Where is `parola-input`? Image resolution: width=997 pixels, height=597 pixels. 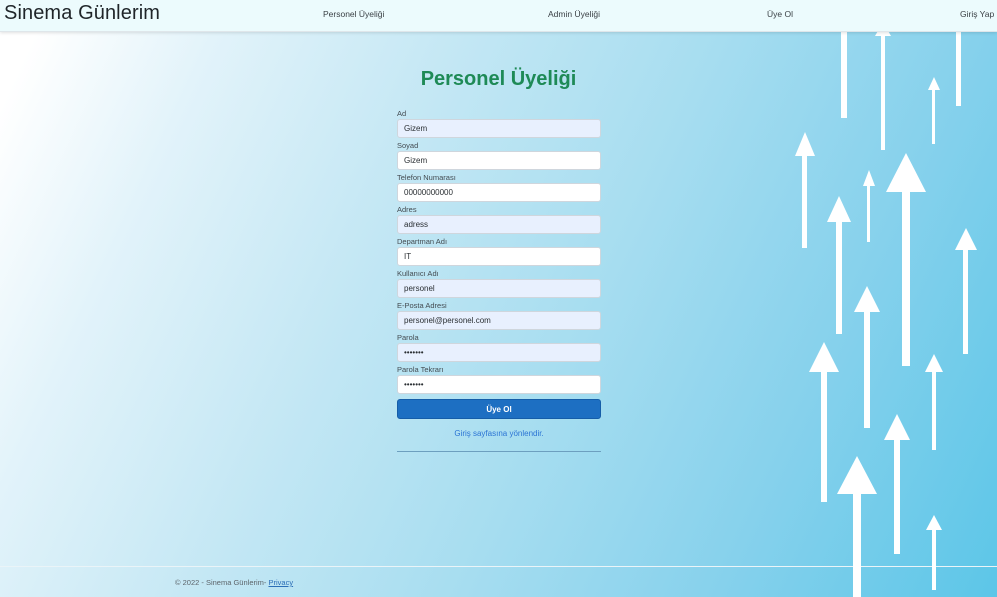
parola-input is located at coordinates (499, 352).